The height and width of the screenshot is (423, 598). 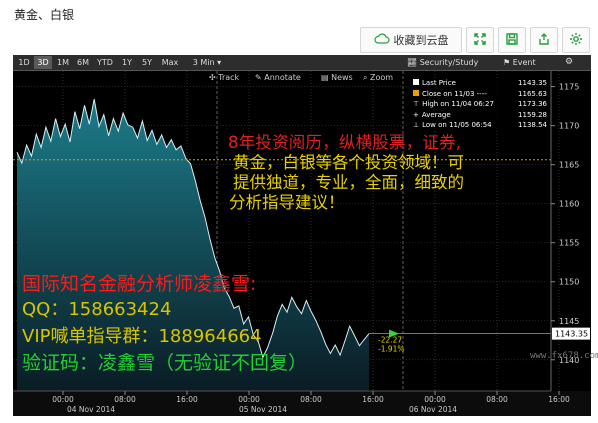 What do you see at coordinates (147, 62) in the screenshot?
I see `range-5y: 5Y` at bounding box center [147, 62].